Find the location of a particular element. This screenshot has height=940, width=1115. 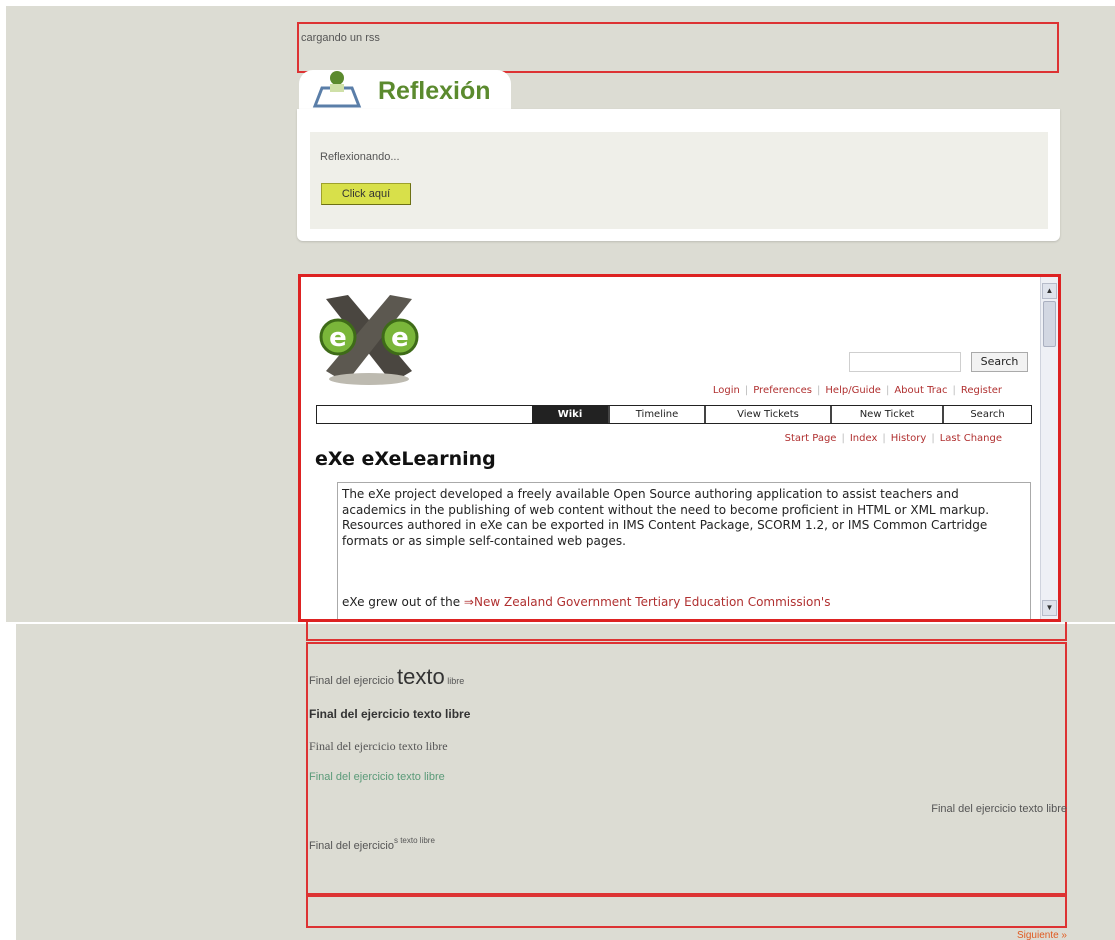

empty-frame is located at coordinates (686, 911).